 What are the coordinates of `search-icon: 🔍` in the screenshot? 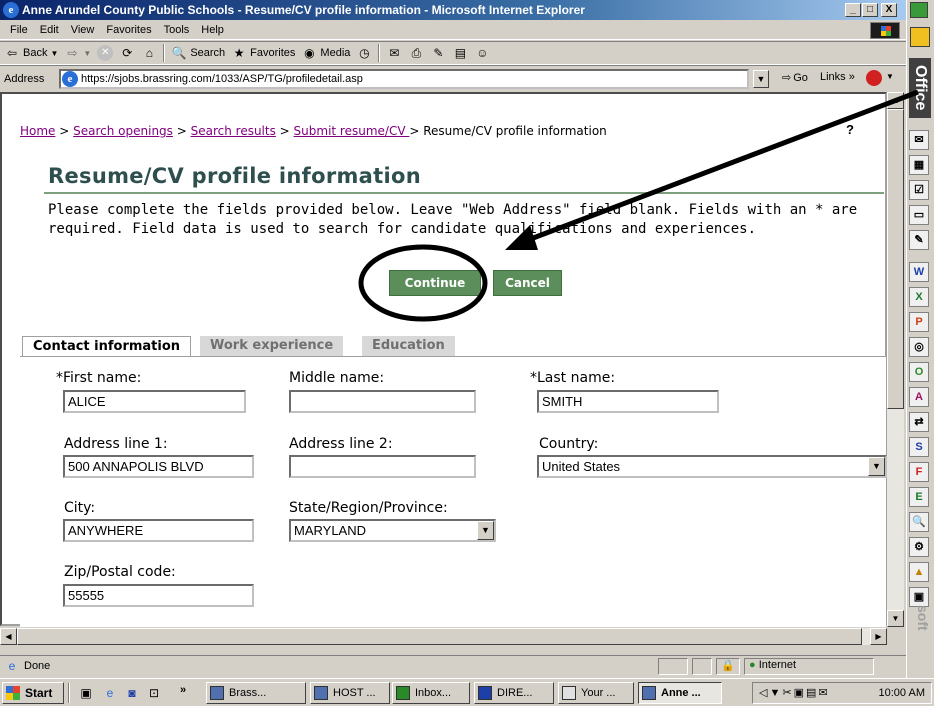 It's located at (179, 53).